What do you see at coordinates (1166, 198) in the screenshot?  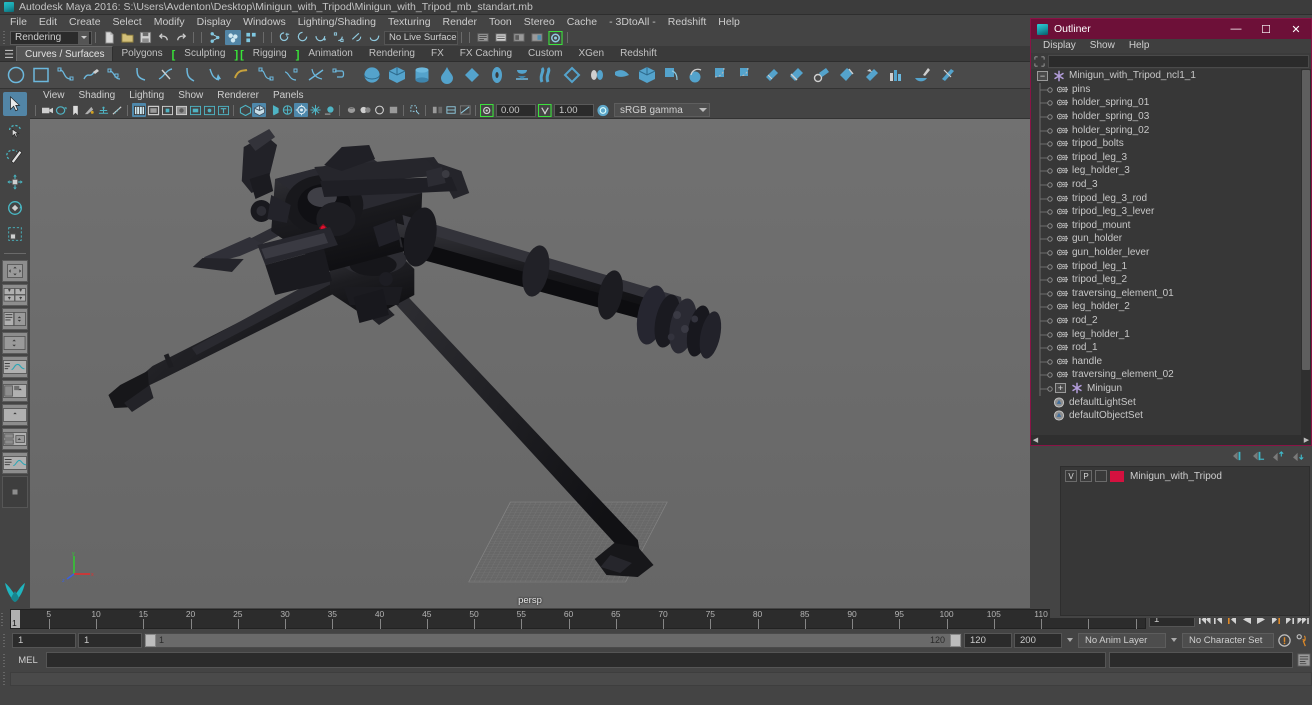 I see `outliner-item: tripod_leg_3_rod` at bounding box center [1166, 198].